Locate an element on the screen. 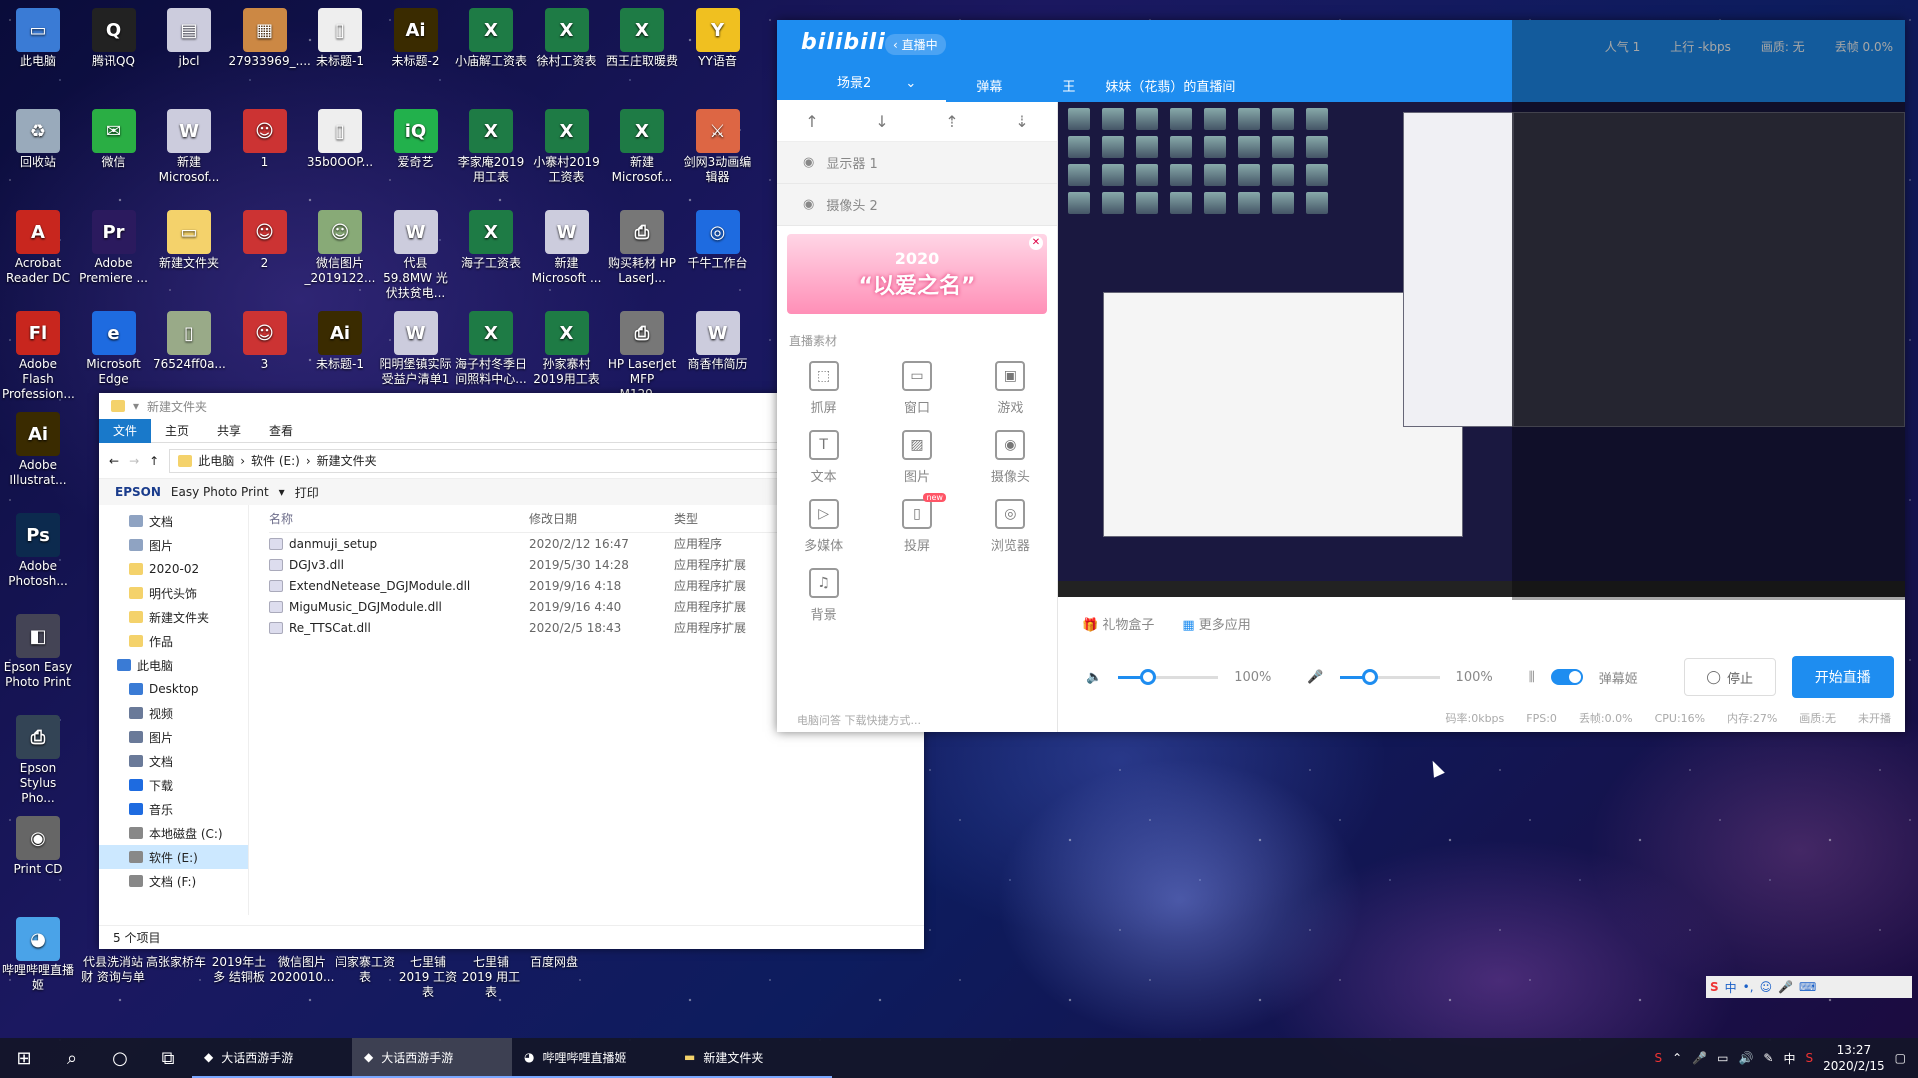  source-item-display: ◉ 显示器 1 is located at coordinates (917, 163).